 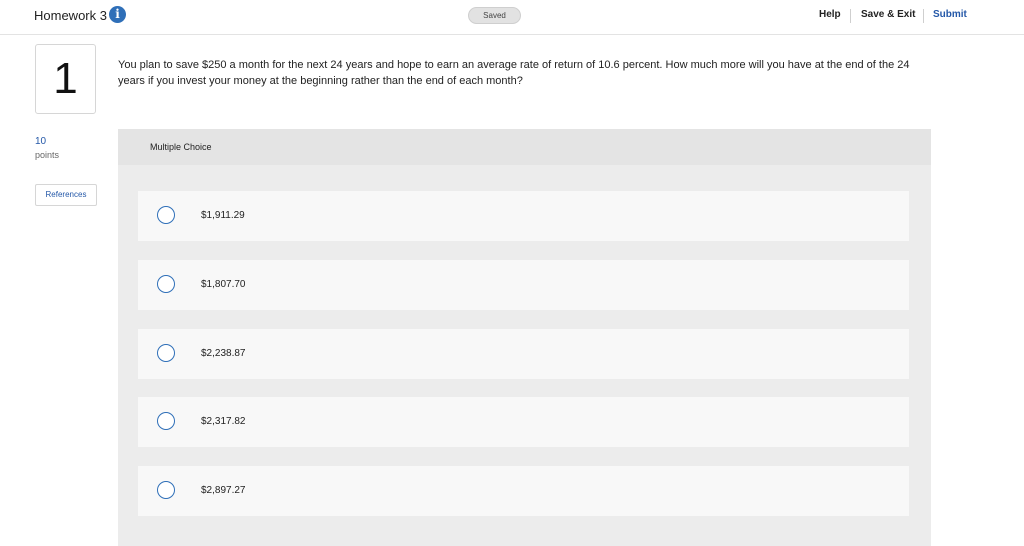 What do you see at coordinates (523, 285) in the screenshot?
I see `answer-option-2: $1,807.70` at bounding box center [523, 285].